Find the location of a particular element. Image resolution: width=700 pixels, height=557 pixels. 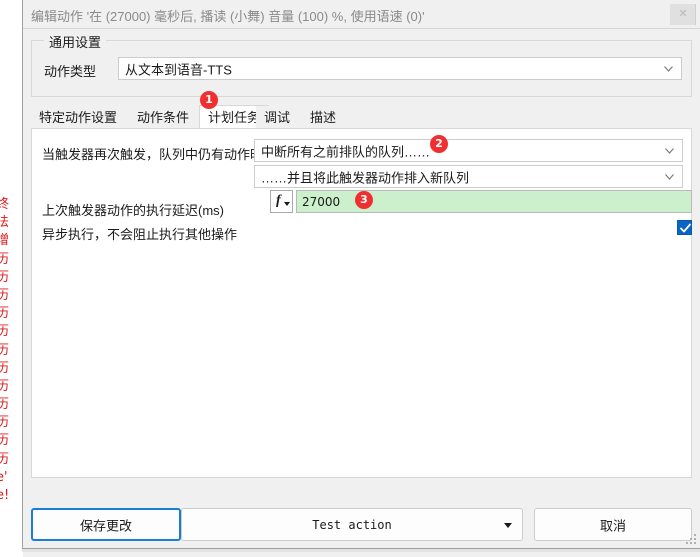

check-icon is located at coordinates (685, 228).